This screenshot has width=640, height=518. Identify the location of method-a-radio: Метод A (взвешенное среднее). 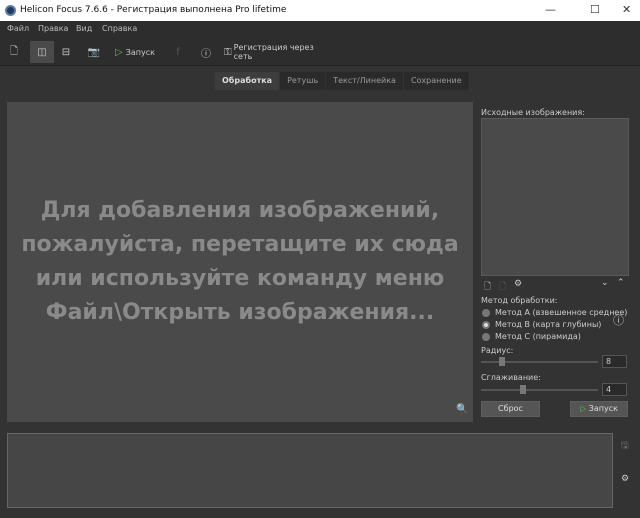
(554, 312).